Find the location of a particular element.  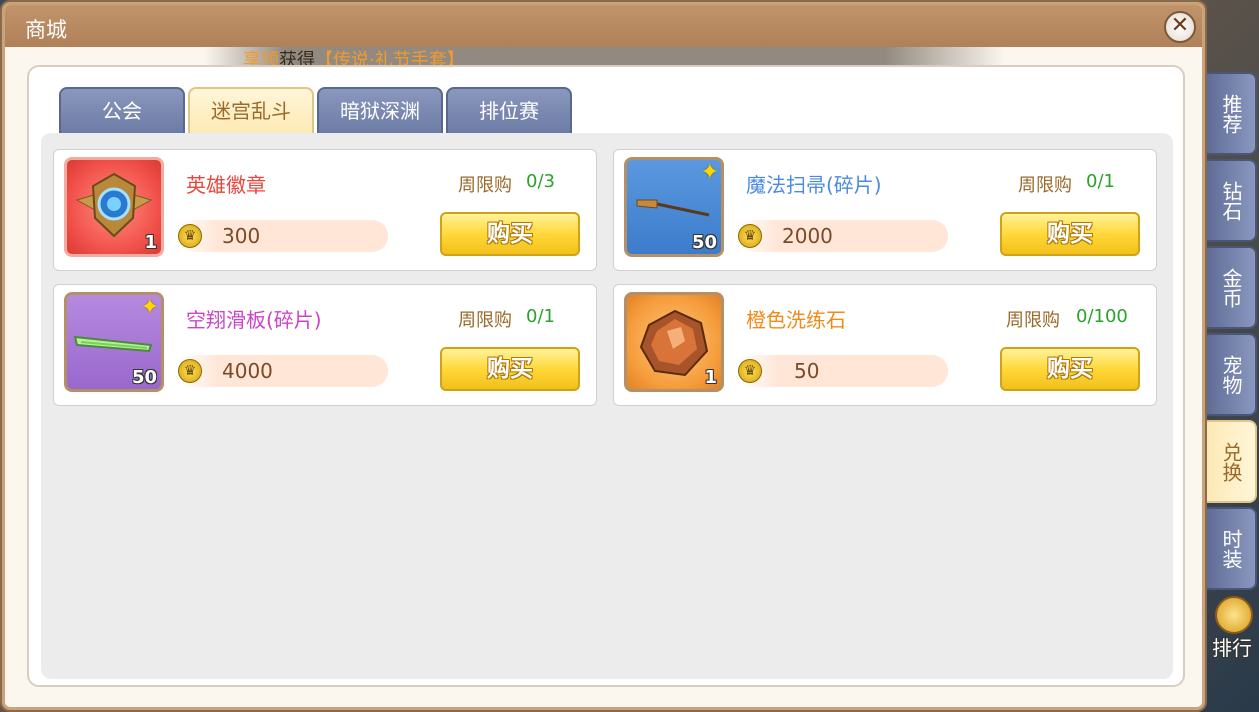

side-tab-label: 时装 is located at coordinates (1231, 548).